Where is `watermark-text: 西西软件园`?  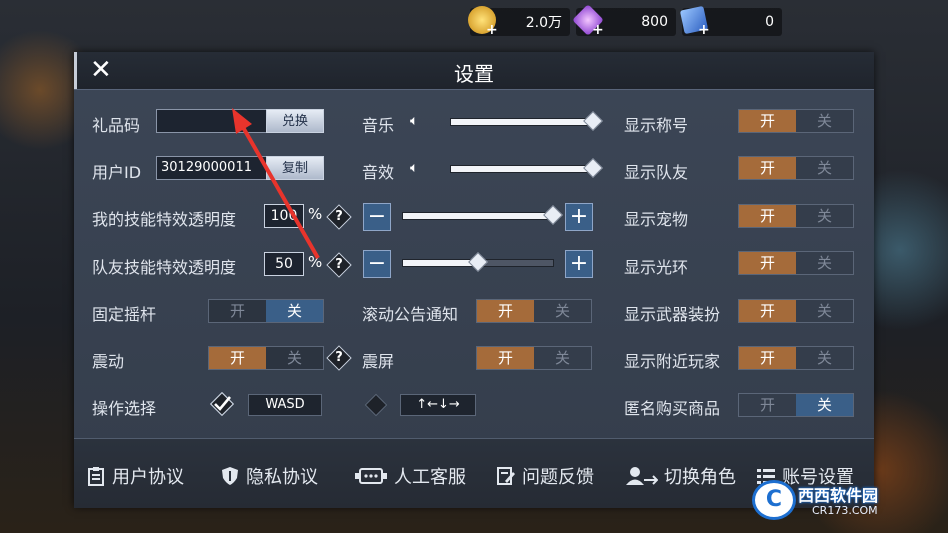 watermark-text: 西西软件园 is located at coordinates (838, 495).